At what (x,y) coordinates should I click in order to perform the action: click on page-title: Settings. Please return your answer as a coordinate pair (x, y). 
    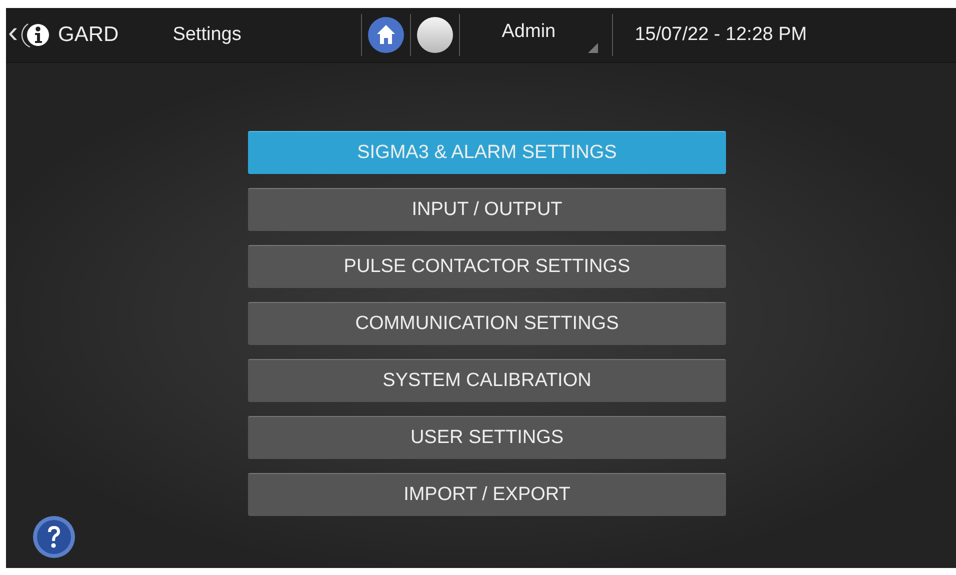
    Looking at the image, I should click on (207, 35).